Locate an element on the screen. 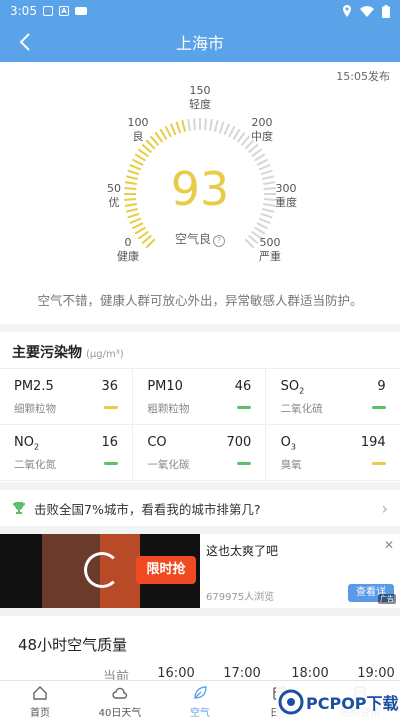 This screenshot has width=400, height=720. gauge-label: 200 中度 is located at coordinates (262, 130).